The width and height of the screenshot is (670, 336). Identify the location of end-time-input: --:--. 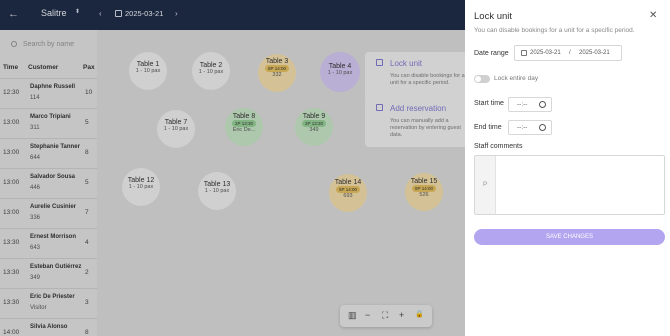
(530, 127).